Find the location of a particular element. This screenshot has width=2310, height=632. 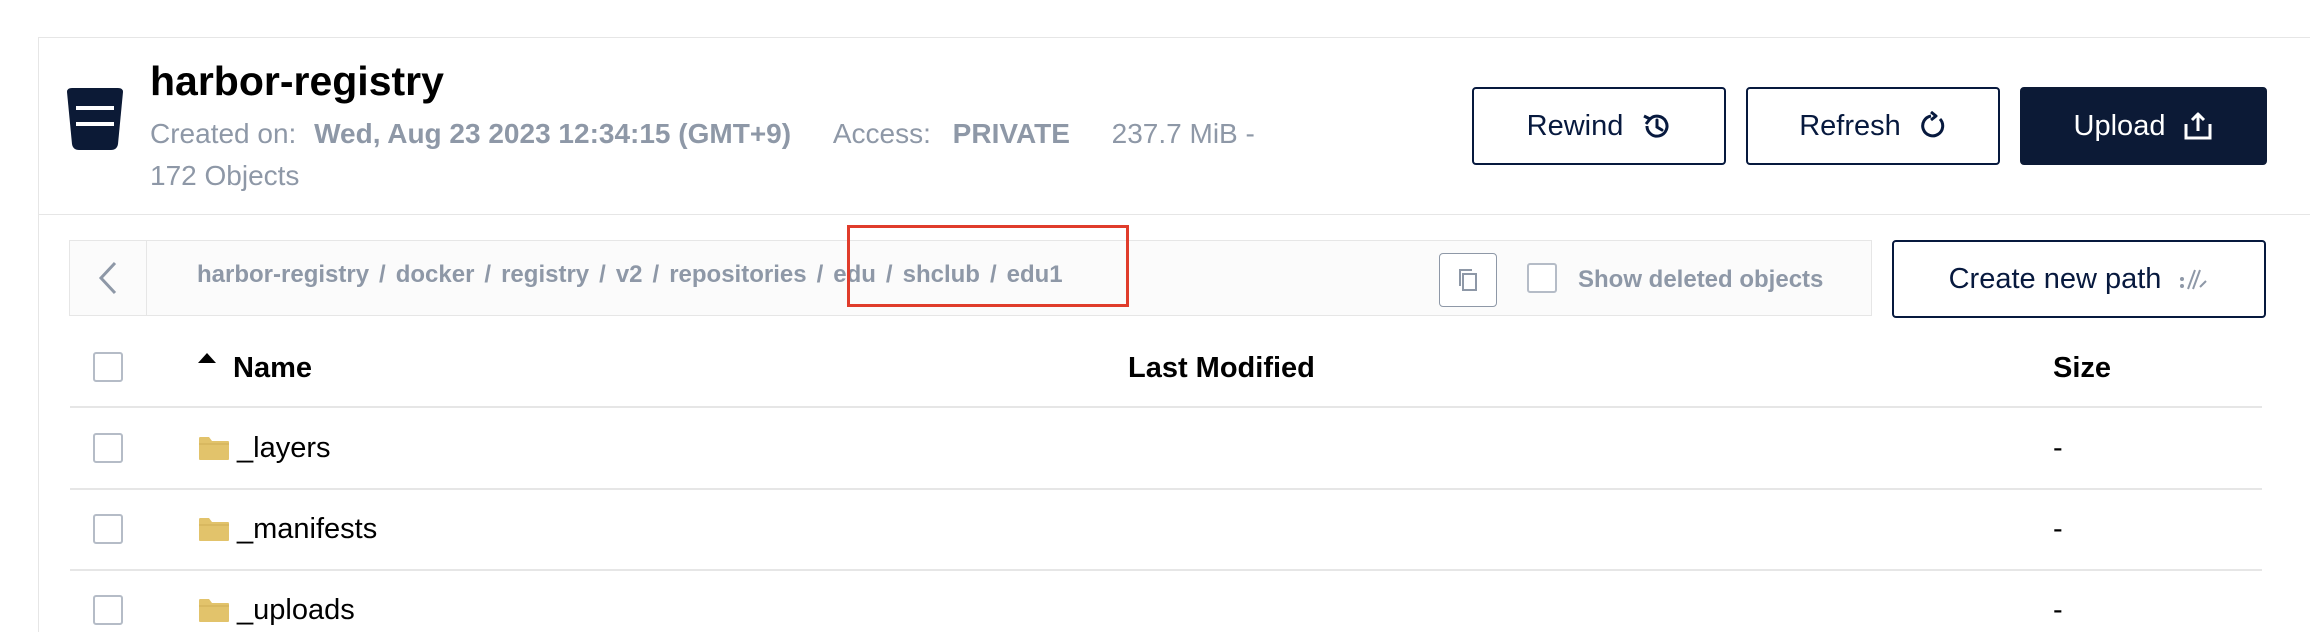

access-label: Access: is located at coordinates (881, 133).